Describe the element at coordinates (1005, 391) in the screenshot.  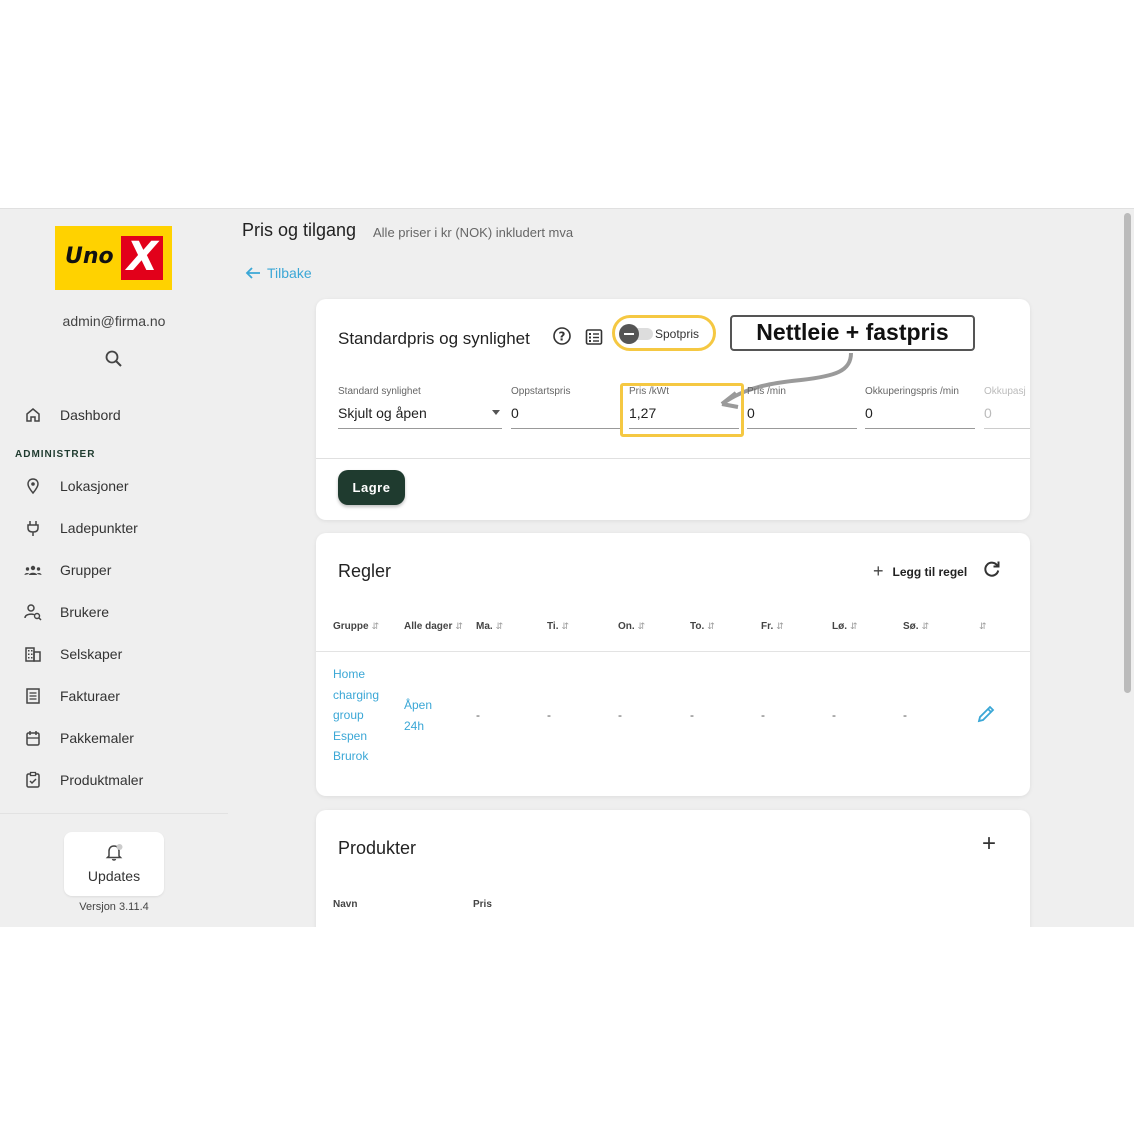
I see `occupancy-extra-label: Okkupasj` at that location.